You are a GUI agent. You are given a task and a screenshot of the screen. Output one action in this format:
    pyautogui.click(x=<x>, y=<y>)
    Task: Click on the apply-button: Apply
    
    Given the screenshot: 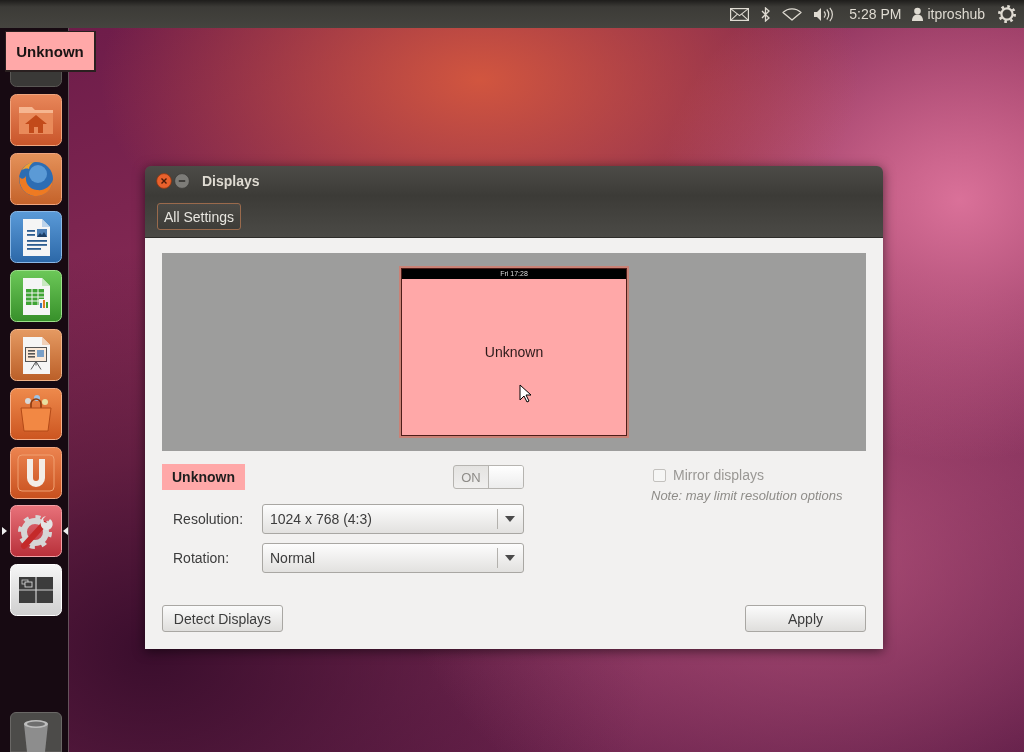 What is the action you would take?
    pyautogui.click(x=805, y=618)
    